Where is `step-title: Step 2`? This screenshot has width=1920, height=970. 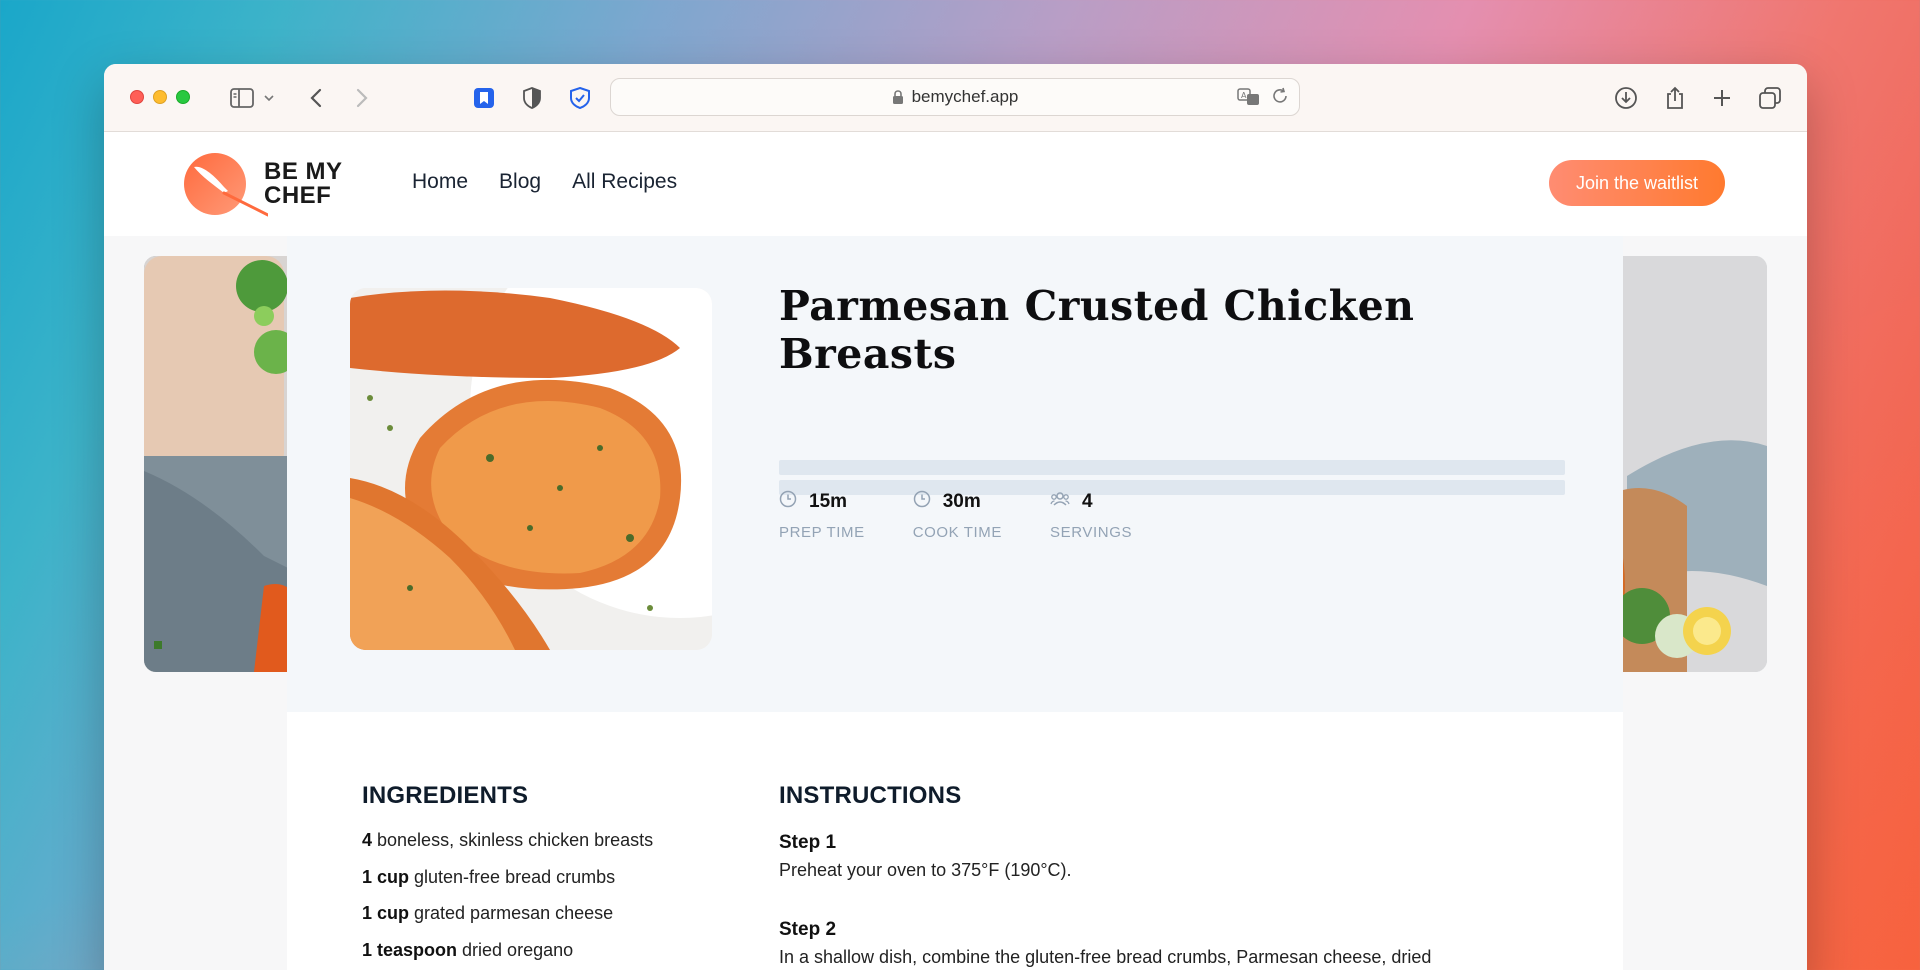 step-title: Step 2 is located at coordinates (808, 929).